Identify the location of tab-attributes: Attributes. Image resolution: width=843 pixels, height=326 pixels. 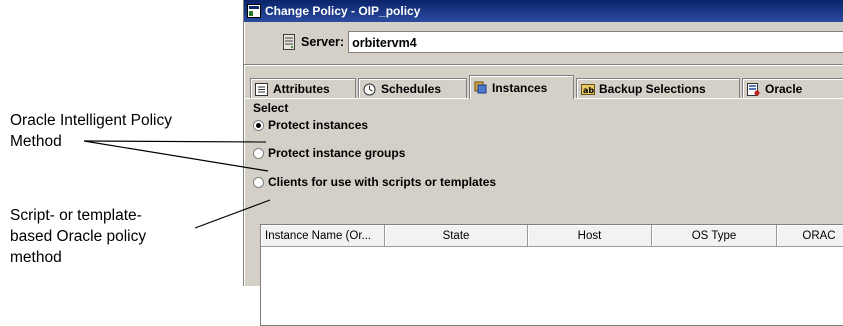
(303, 88).